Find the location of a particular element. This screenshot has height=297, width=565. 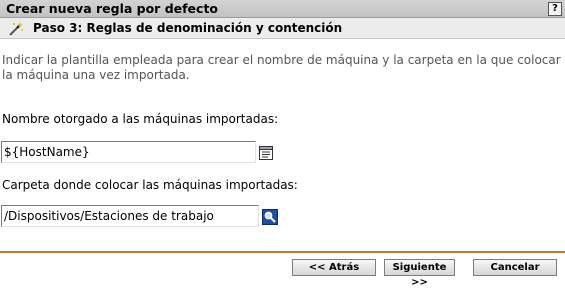

cancel-button: Cancelar is located at coordinates (515, 267).